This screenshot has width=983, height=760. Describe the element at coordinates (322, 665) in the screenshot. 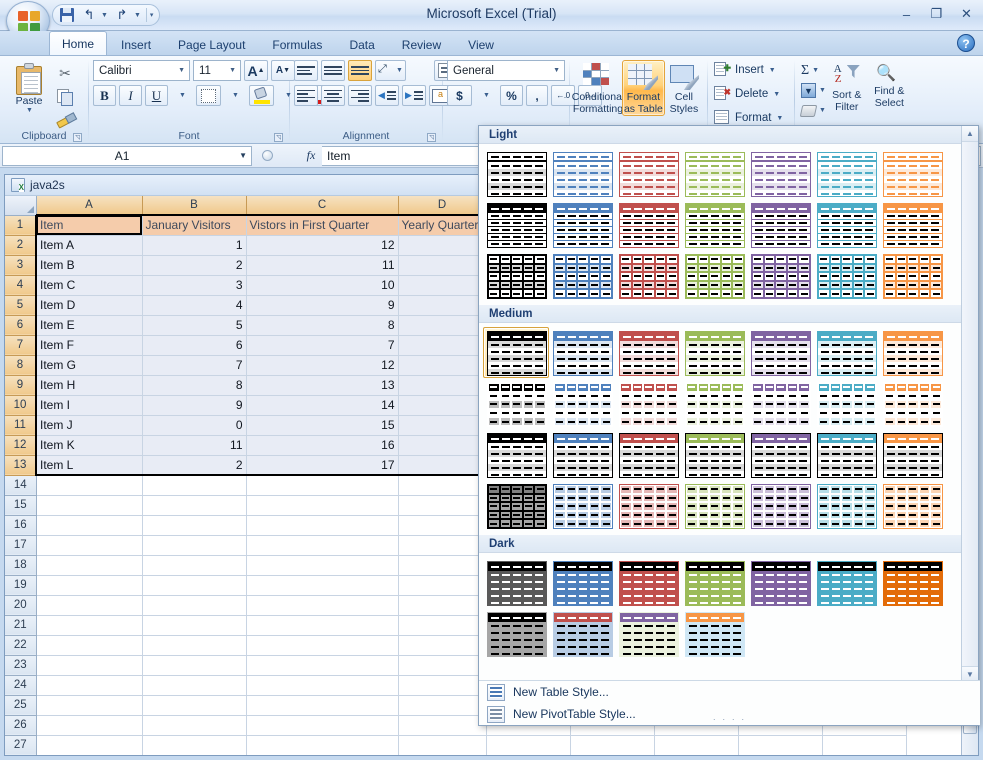

I see `cell-c23` at that location.